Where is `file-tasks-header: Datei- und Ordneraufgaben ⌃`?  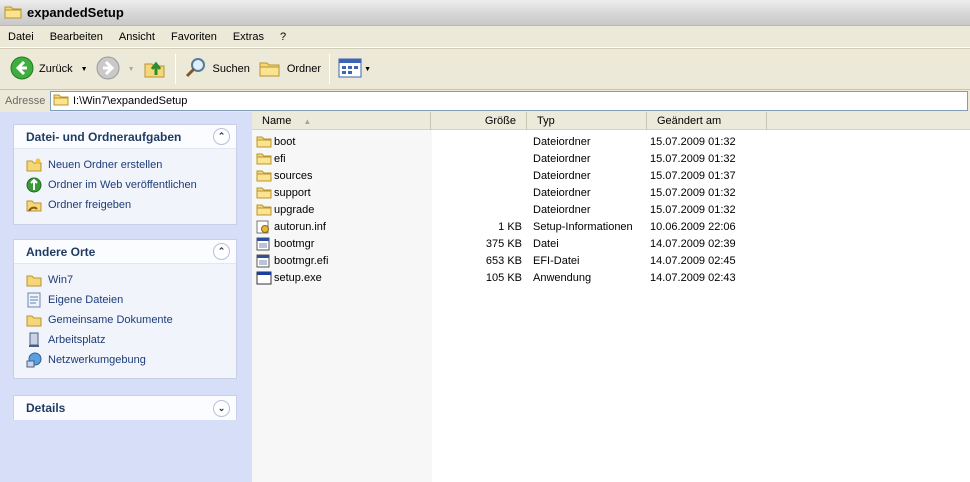 file-tasks-header: Datei- und Ordneraufgaben ⌃ is located at coordinates (125, 137).